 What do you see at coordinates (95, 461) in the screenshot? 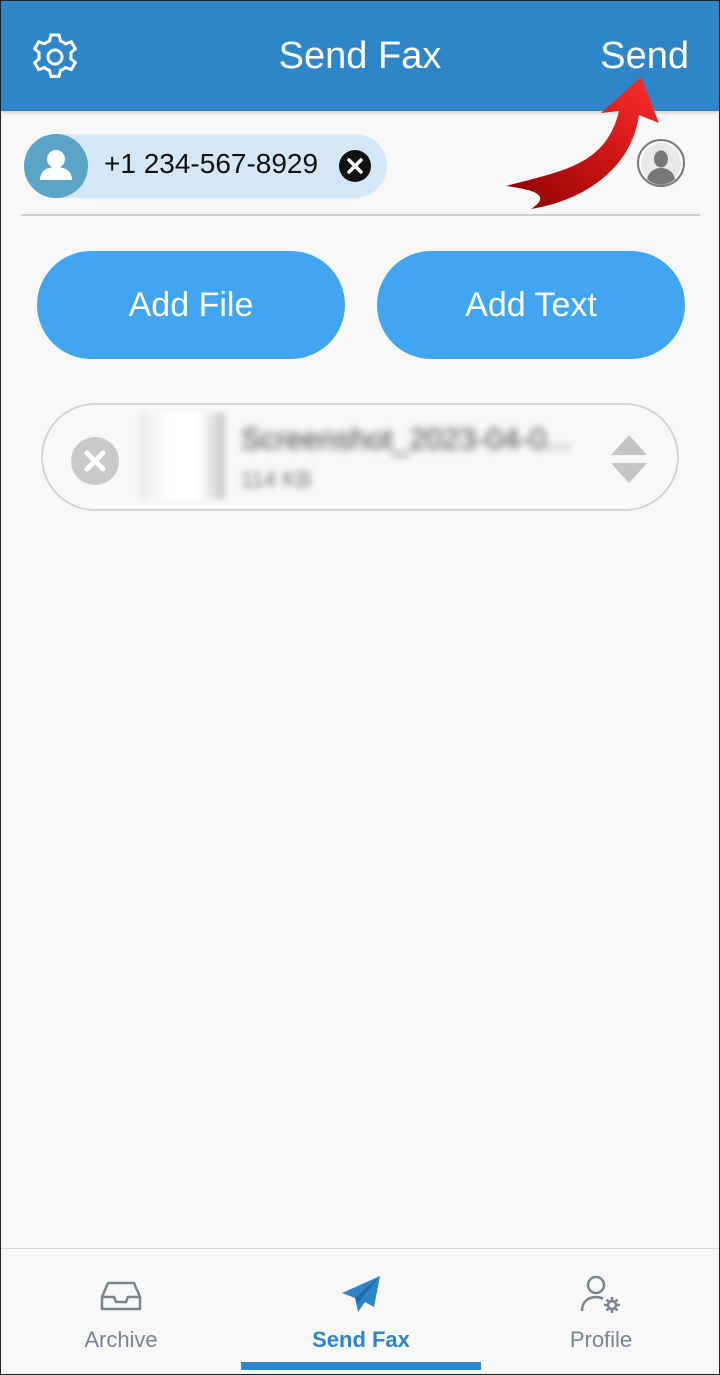
I see `close-circle-icon` at bounding box center [95, 461].